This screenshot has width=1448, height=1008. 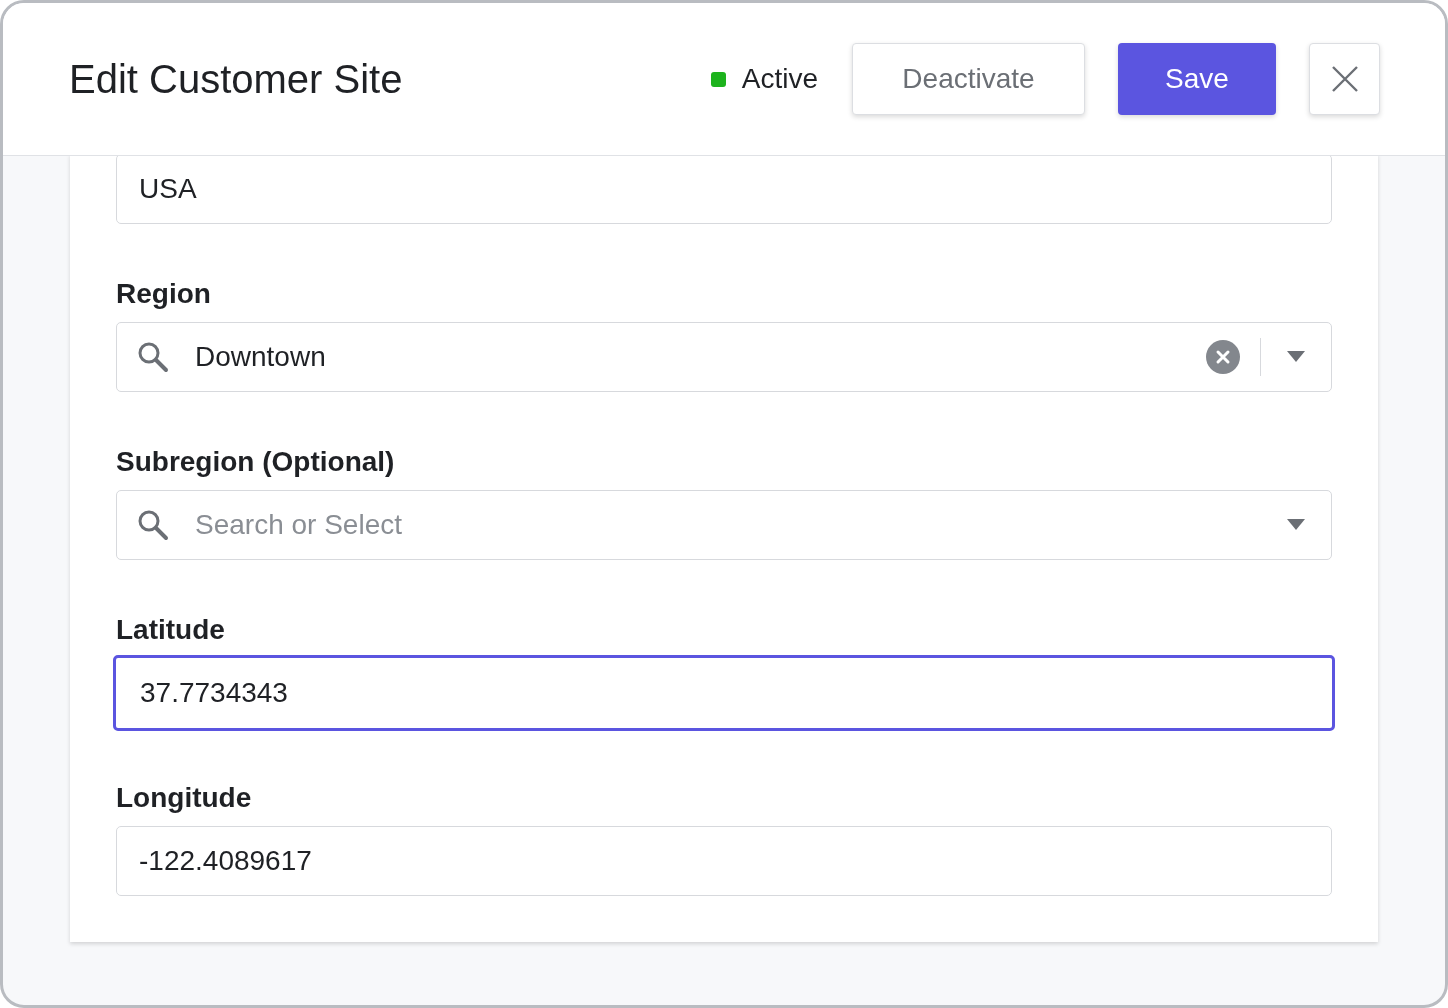 What do you see at coordinates (1197, 79) in the screenshot?
I see `save-button: Save` at bounding box center [1197, 79].